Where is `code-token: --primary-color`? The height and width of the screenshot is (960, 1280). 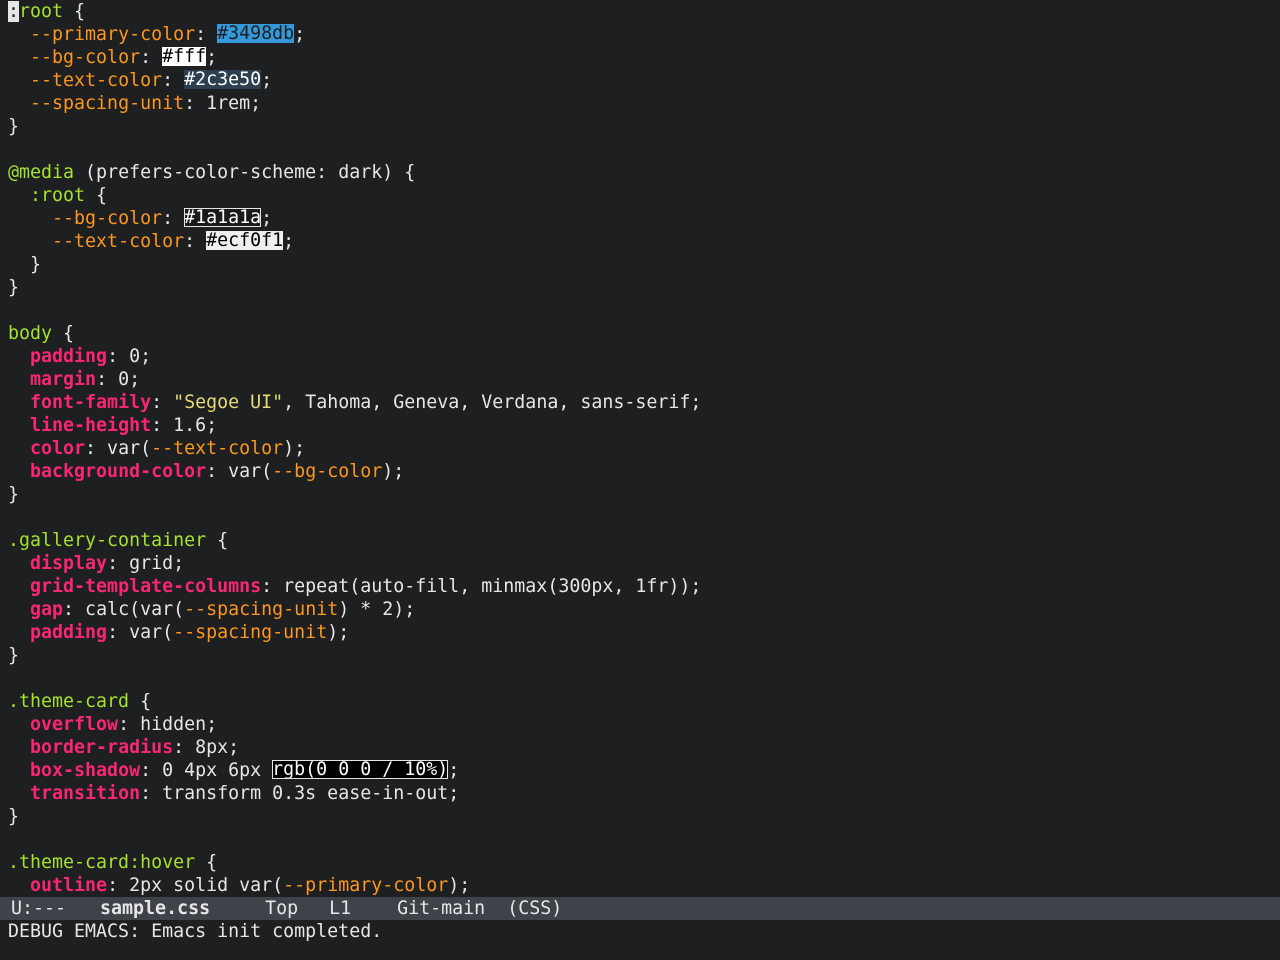
code-token: --primary-color is located at coordinates (366, 885).